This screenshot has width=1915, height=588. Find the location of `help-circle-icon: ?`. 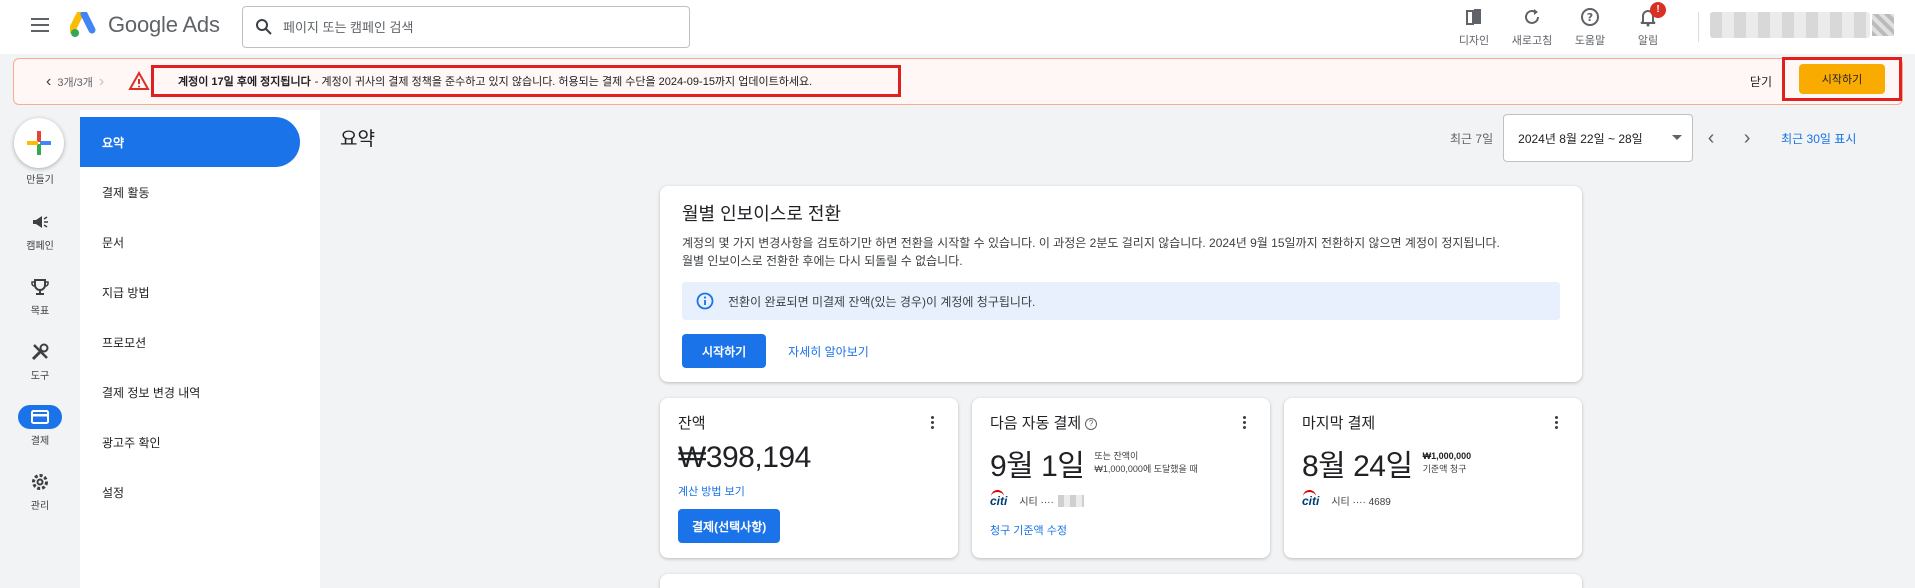

help-circle-icon: ? is located at coordinates (1091, 424).